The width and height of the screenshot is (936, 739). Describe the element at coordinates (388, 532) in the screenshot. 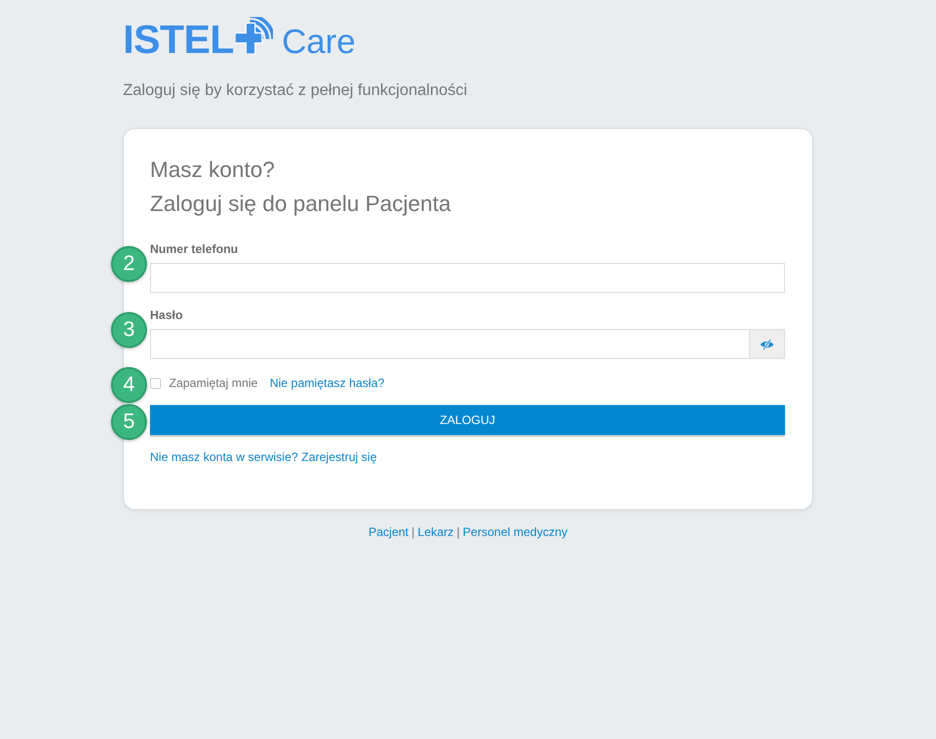

I see `footer-link: Pacjent` at that location.